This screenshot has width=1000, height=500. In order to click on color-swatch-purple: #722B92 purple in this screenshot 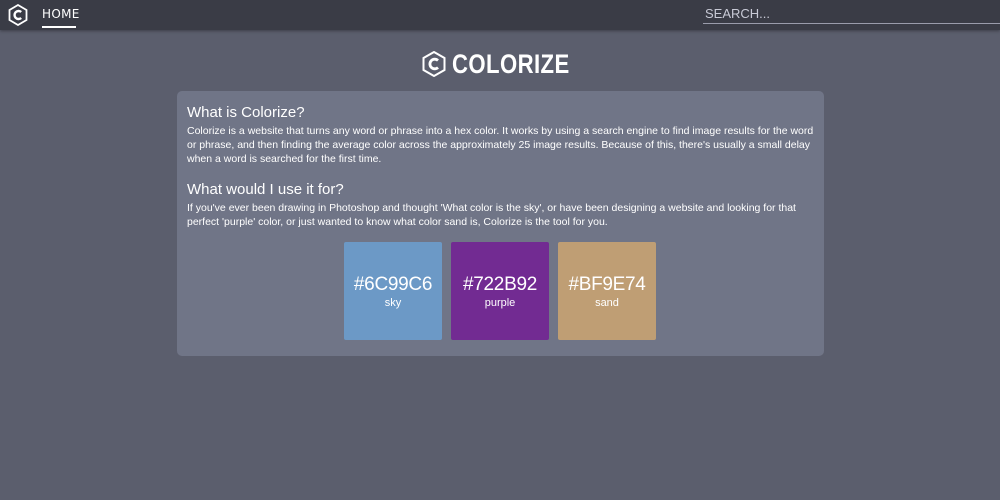, I will do `click(500, 291)`.